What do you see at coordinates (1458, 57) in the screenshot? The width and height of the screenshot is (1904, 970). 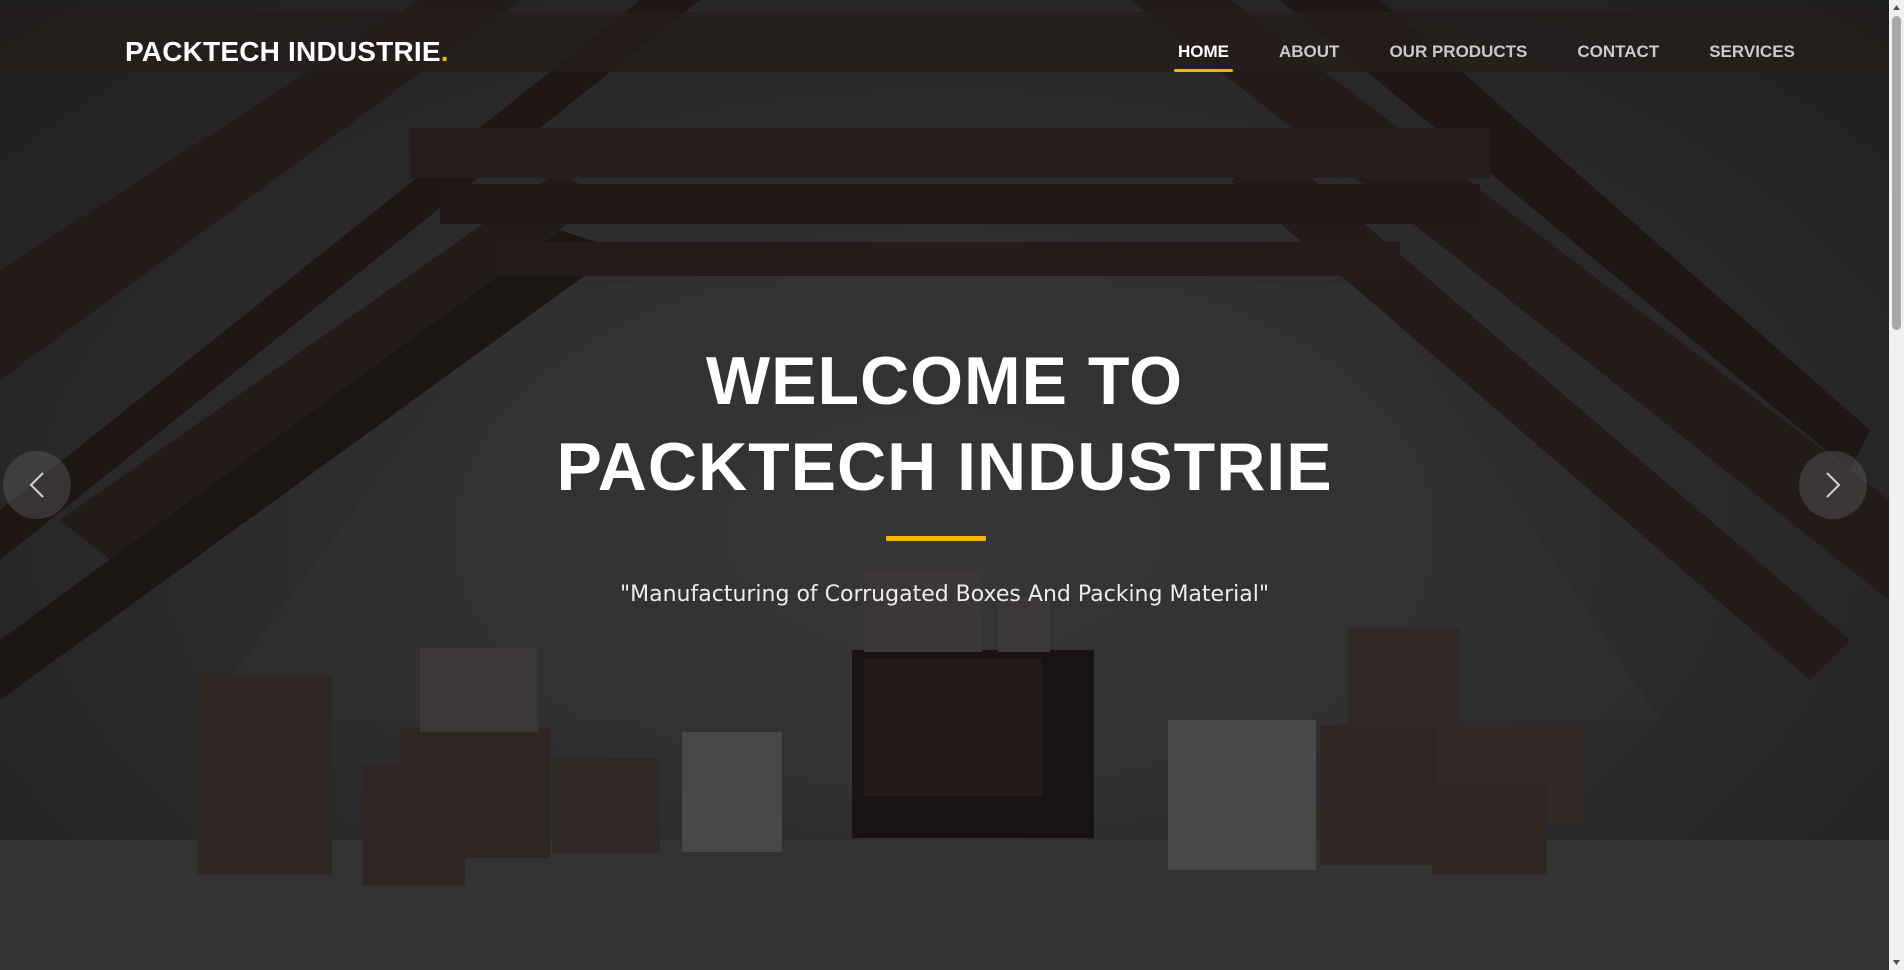 I see `nav-our-products: OUR PRODUCTS` at bounding box center [1458, 57].